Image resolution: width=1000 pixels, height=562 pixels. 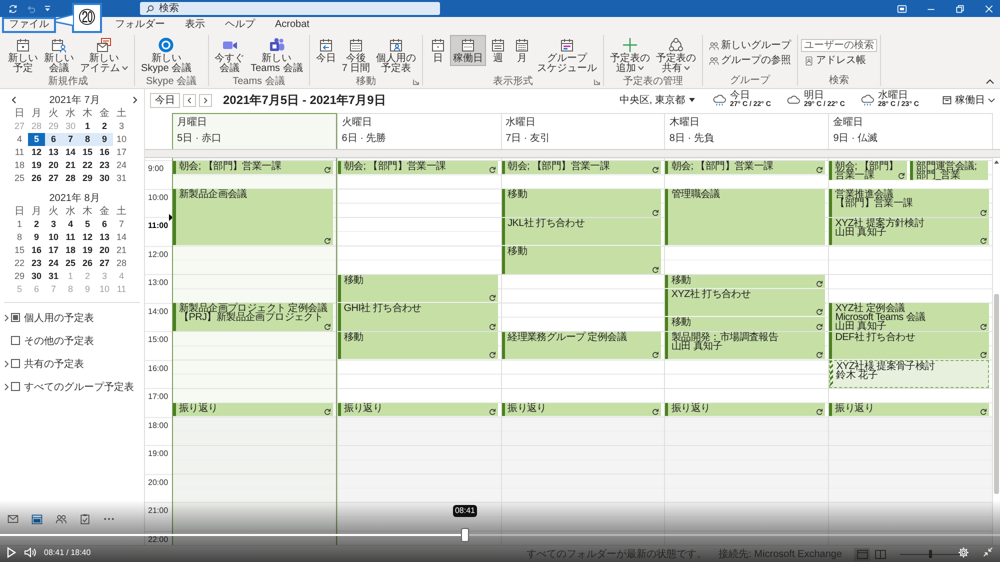 I want to click on calendar-folder-label: すべてのグループ予定表, so click(x=79, y=387).